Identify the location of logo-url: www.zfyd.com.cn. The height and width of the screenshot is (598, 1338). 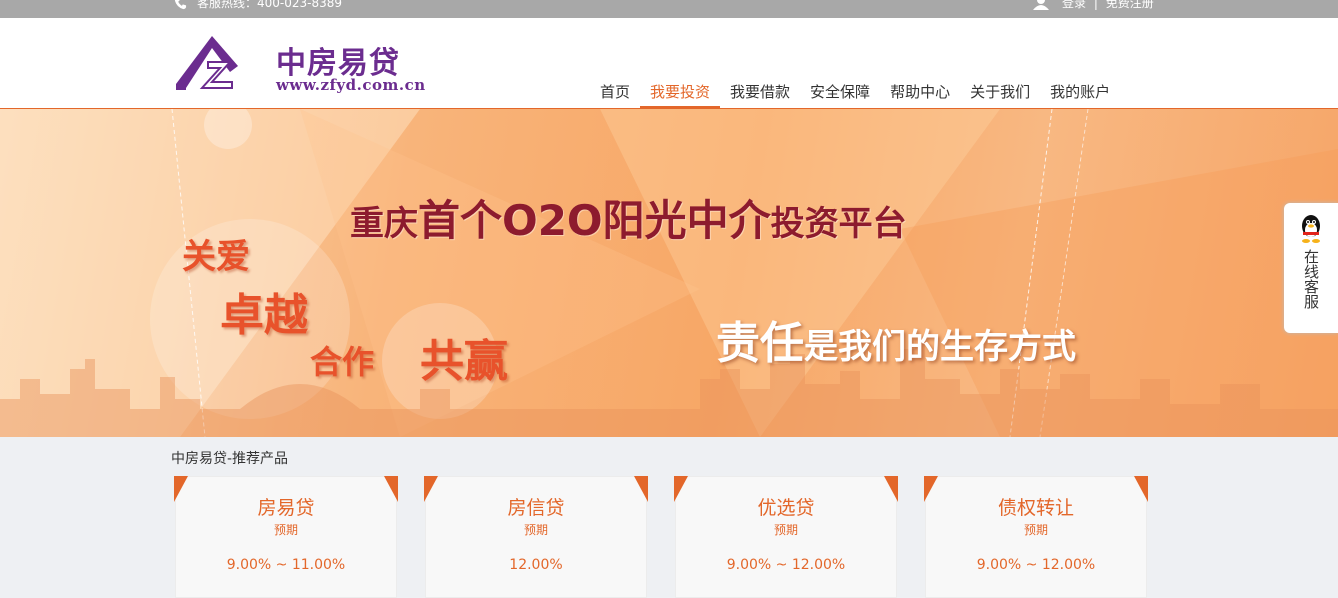
(351, 85).